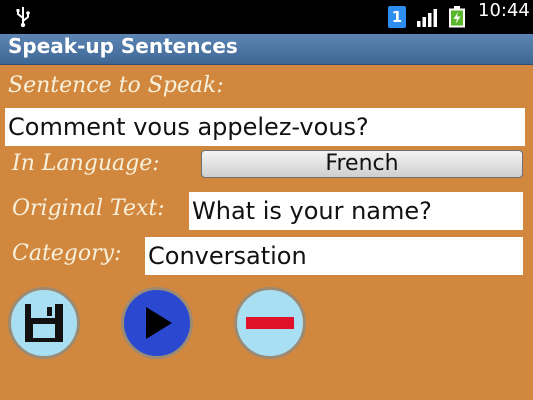 The height and width of the screenshot is (400, 533). What do you see at coordinates (457, 17) in the screenshot?
I see `battery-charging-icon` at bounding box center [457, 17].